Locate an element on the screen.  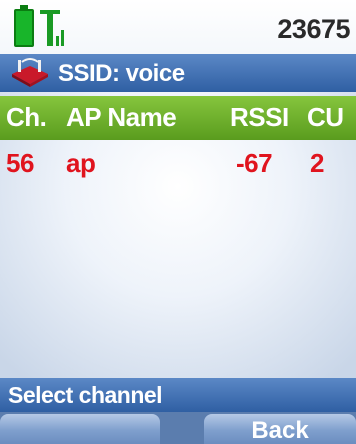
back-softkey: Back is located at coordinates (280, 429).